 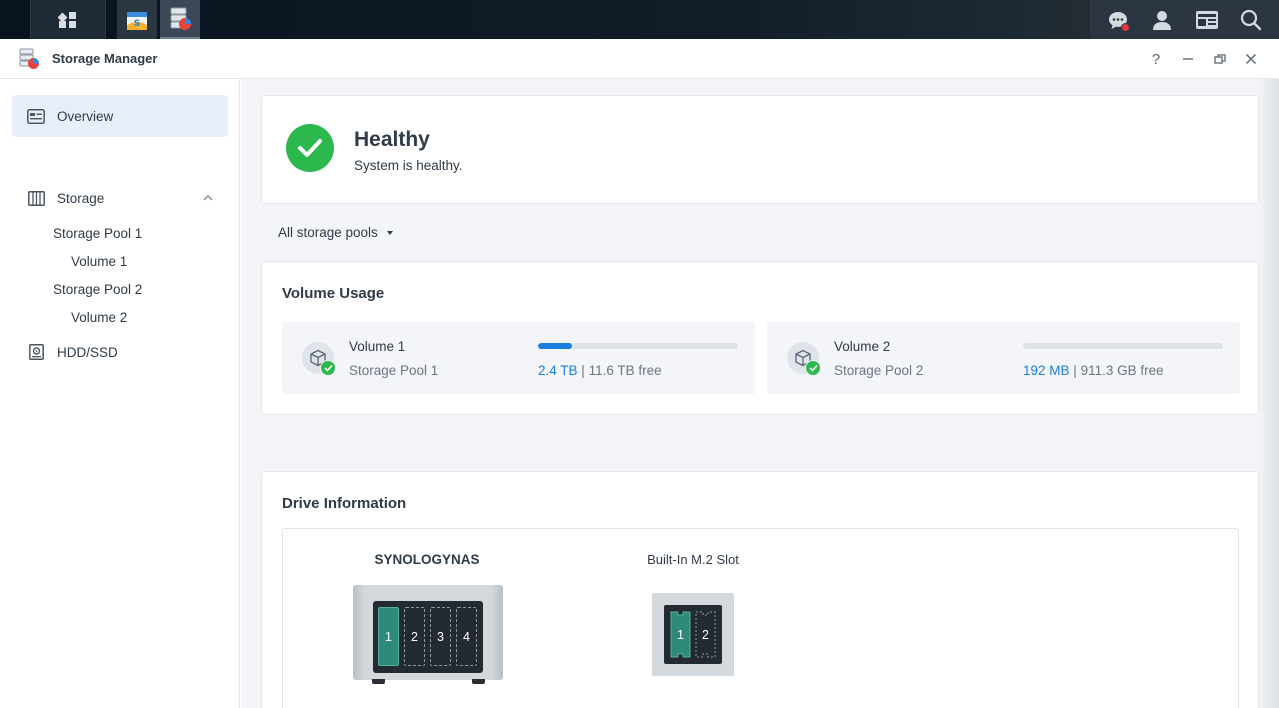 What do you see at coordinates (639, 59) in the screenshot?
I see `window-titlebar: Storage Manager ?` at bounding box center [639, 59].